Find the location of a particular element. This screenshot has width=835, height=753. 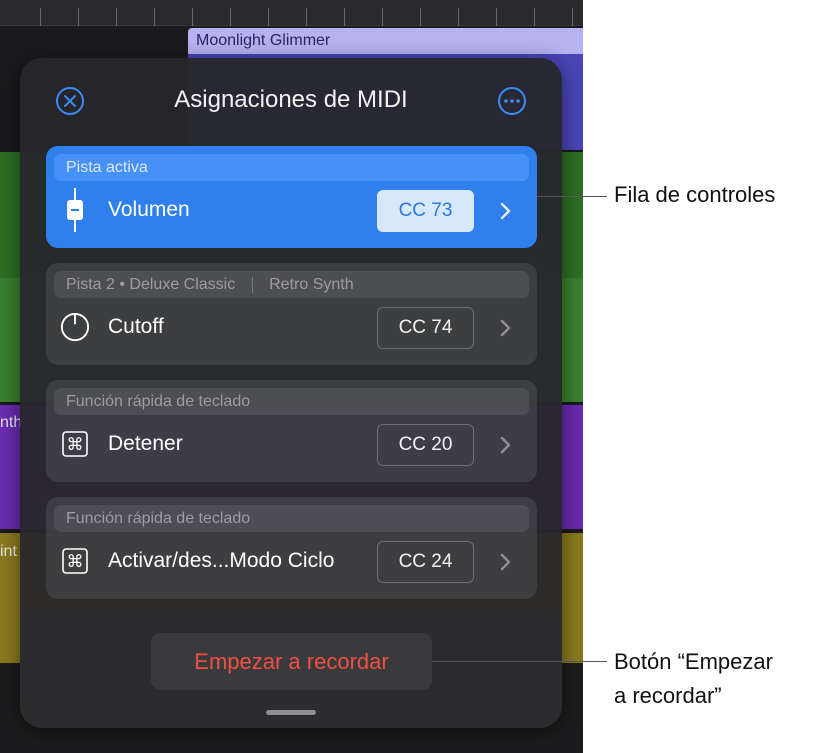

panel-title: Asignaciones de MIDI is located at coordinates (291, 99).